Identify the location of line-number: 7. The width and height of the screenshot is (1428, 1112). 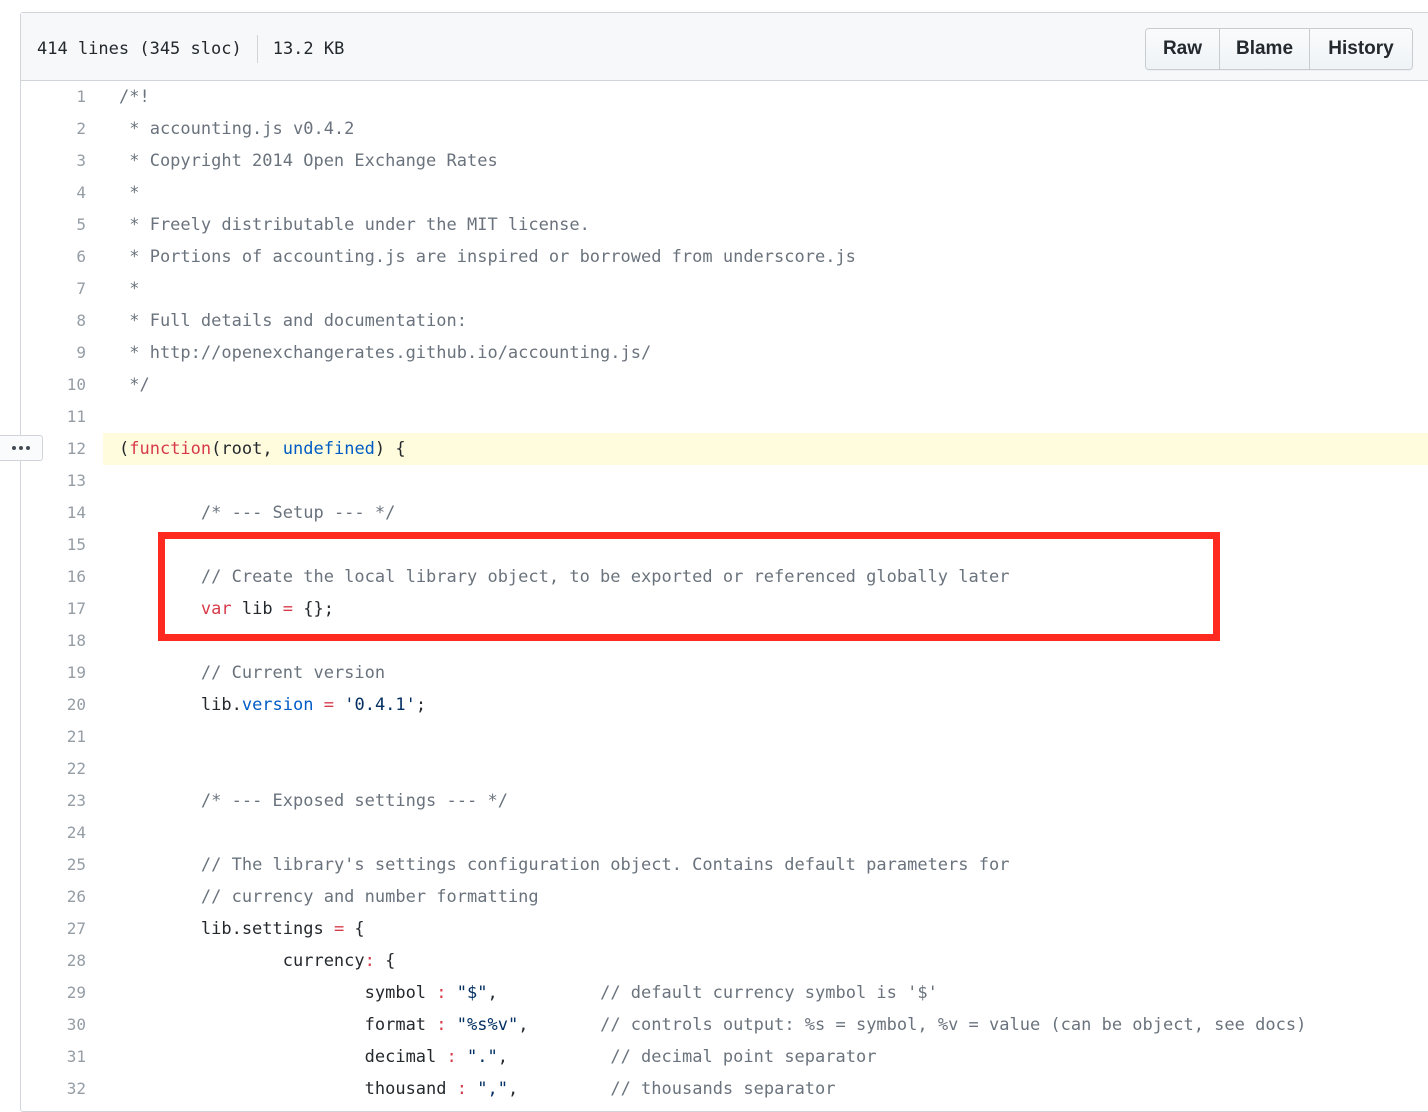
(62, 289).